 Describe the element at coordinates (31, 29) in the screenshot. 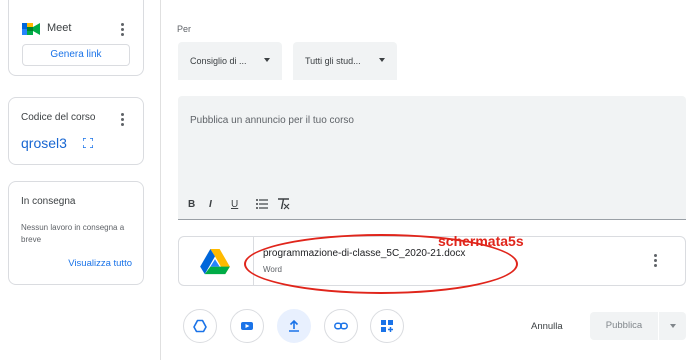

I see `meet-icon` at that location.